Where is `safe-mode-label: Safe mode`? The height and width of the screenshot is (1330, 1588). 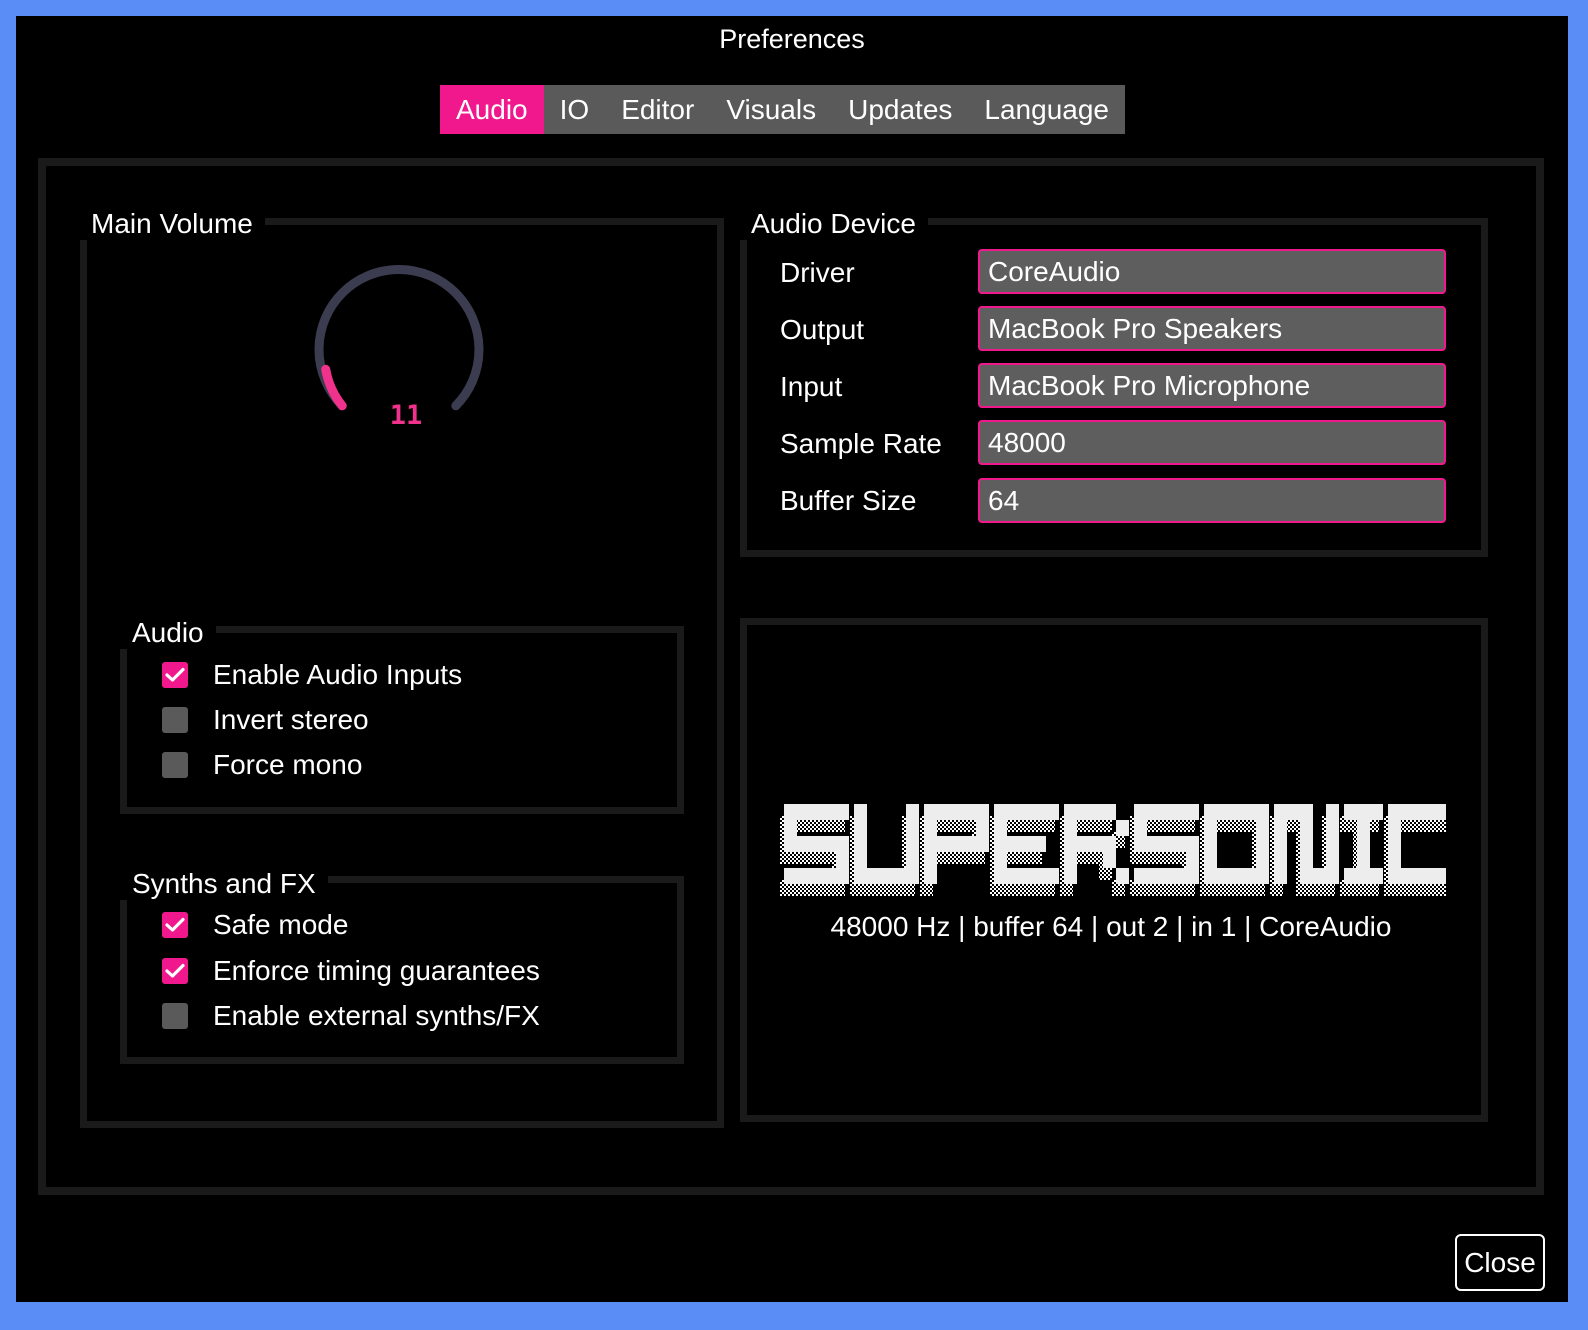 safe-mode-label: Safe mode is located at coordinates (281, 924).